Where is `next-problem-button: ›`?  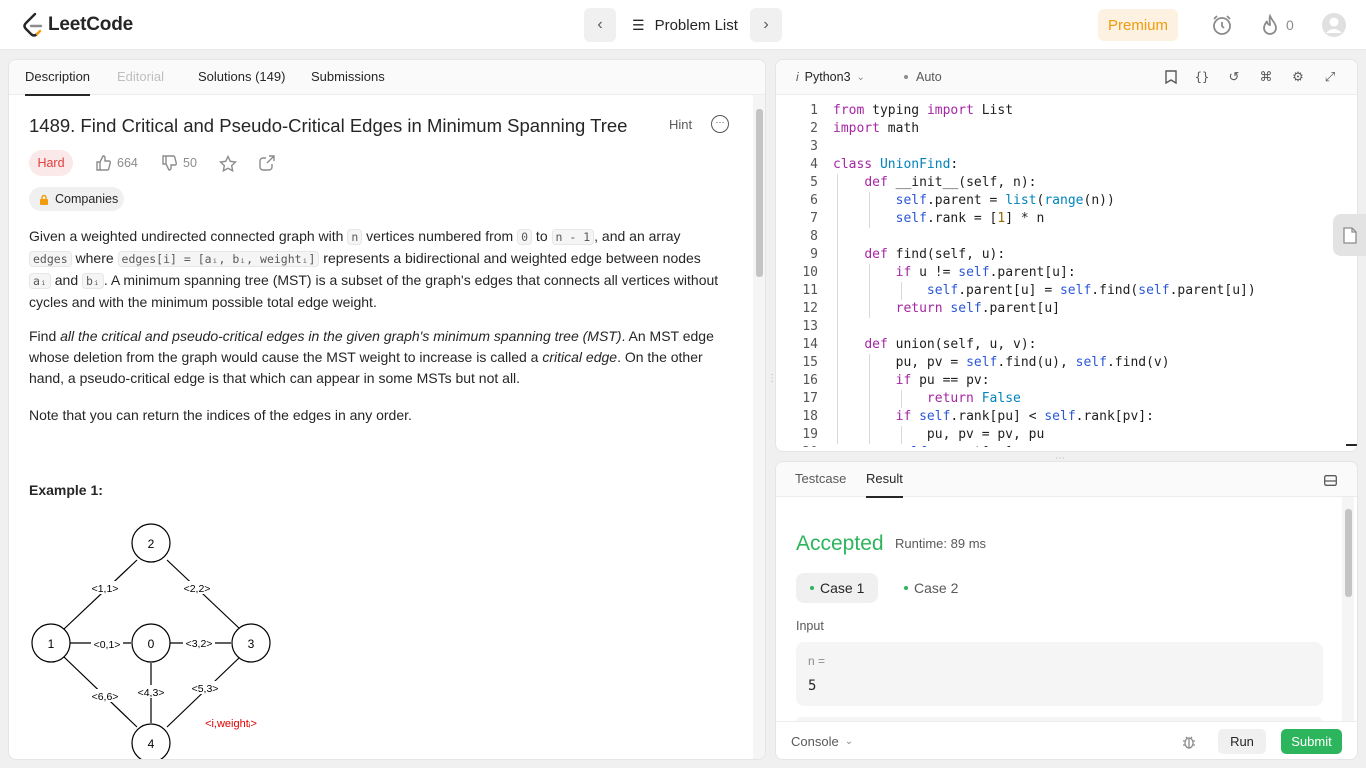 next-problem-button: › is located at coordinates (766, 25).